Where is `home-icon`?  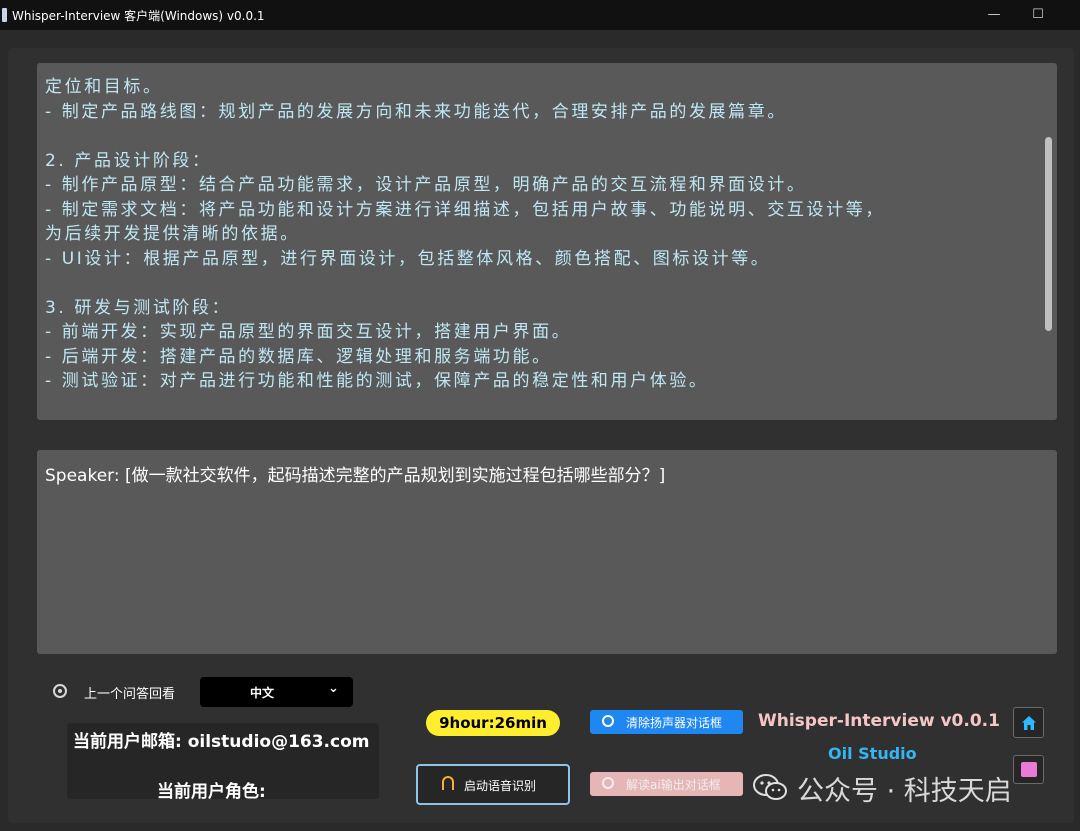 home-icon is located at coordinates (1029, 723).